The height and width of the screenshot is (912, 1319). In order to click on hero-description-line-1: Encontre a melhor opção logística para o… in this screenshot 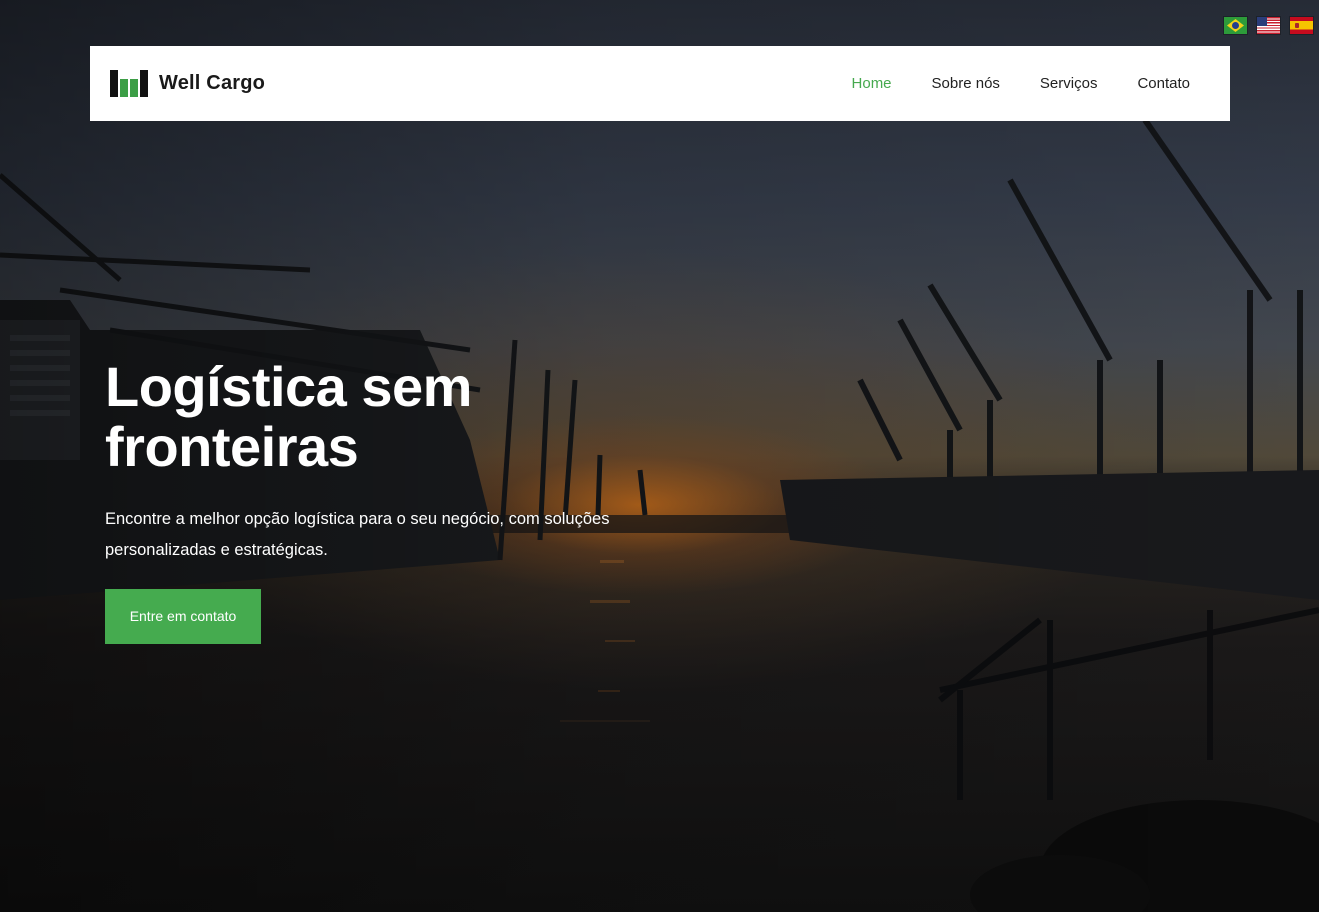, I will do `click(357, 519)`.